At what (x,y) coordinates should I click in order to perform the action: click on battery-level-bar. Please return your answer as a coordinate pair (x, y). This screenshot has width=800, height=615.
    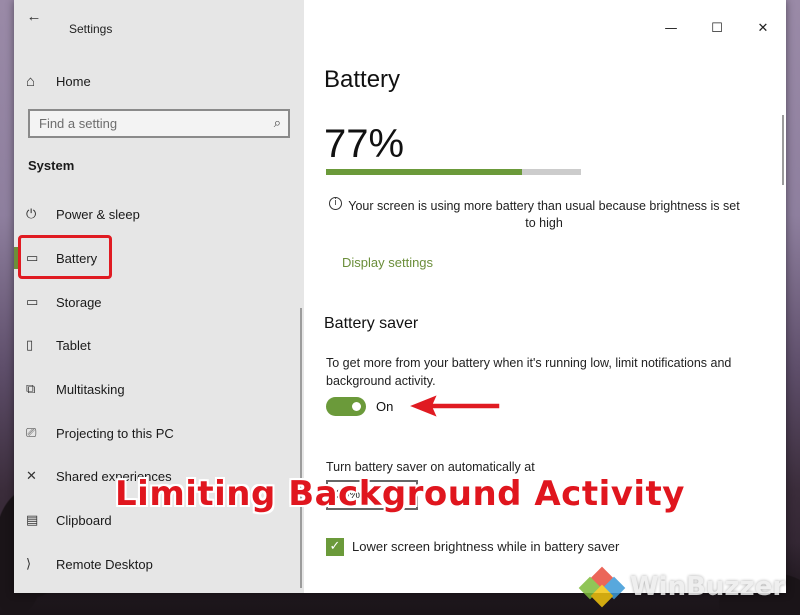
    Looking at the image, I should click on (453, 172).